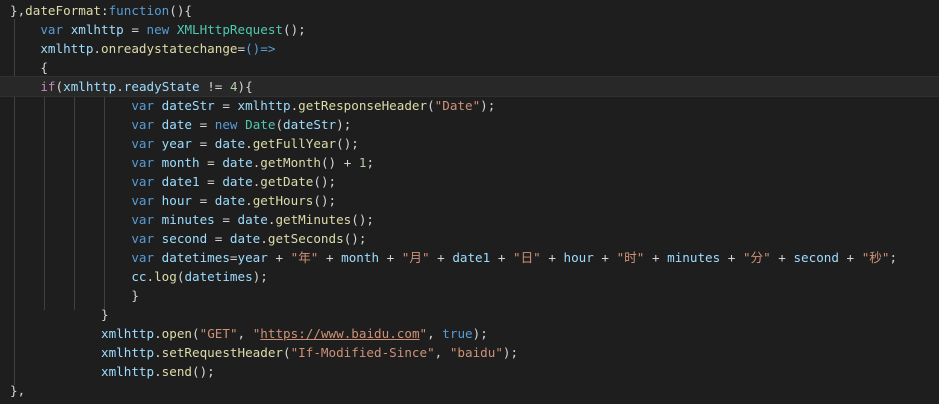  I want to click on code-token: date1, so click(471, 257).